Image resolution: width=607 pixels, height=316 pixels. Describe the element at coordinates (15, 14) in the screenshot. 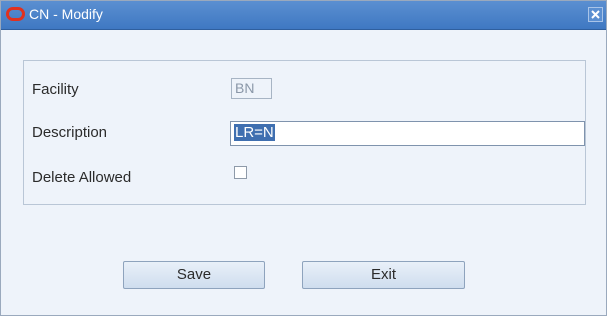

I see `oracle-logo-icon` at that location.